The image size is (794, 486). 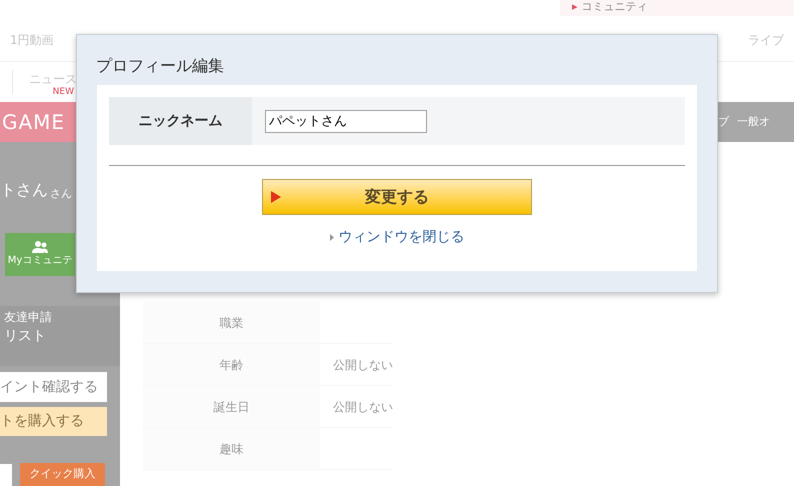 What do you see at coordinates (397, 237) in the screenshot?
I see `close-link: ウィンドウを閉じる` at bounding box center [397, 237].